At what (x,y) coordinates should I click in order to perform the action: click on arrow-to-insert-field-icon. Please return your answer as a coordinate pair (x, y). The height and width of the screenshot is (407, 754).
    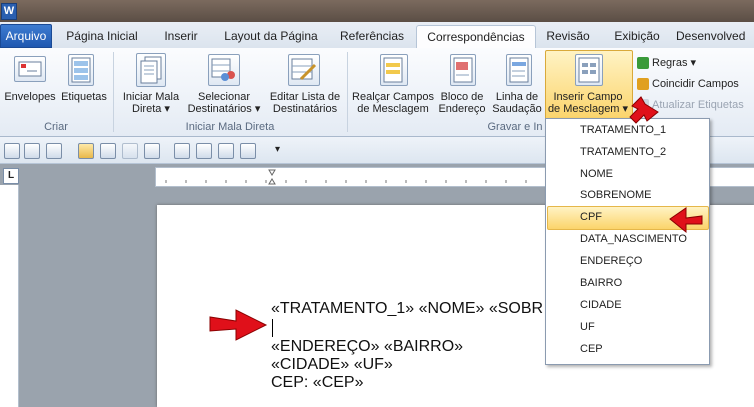
    Looking at the image, I should click on (644, 110).